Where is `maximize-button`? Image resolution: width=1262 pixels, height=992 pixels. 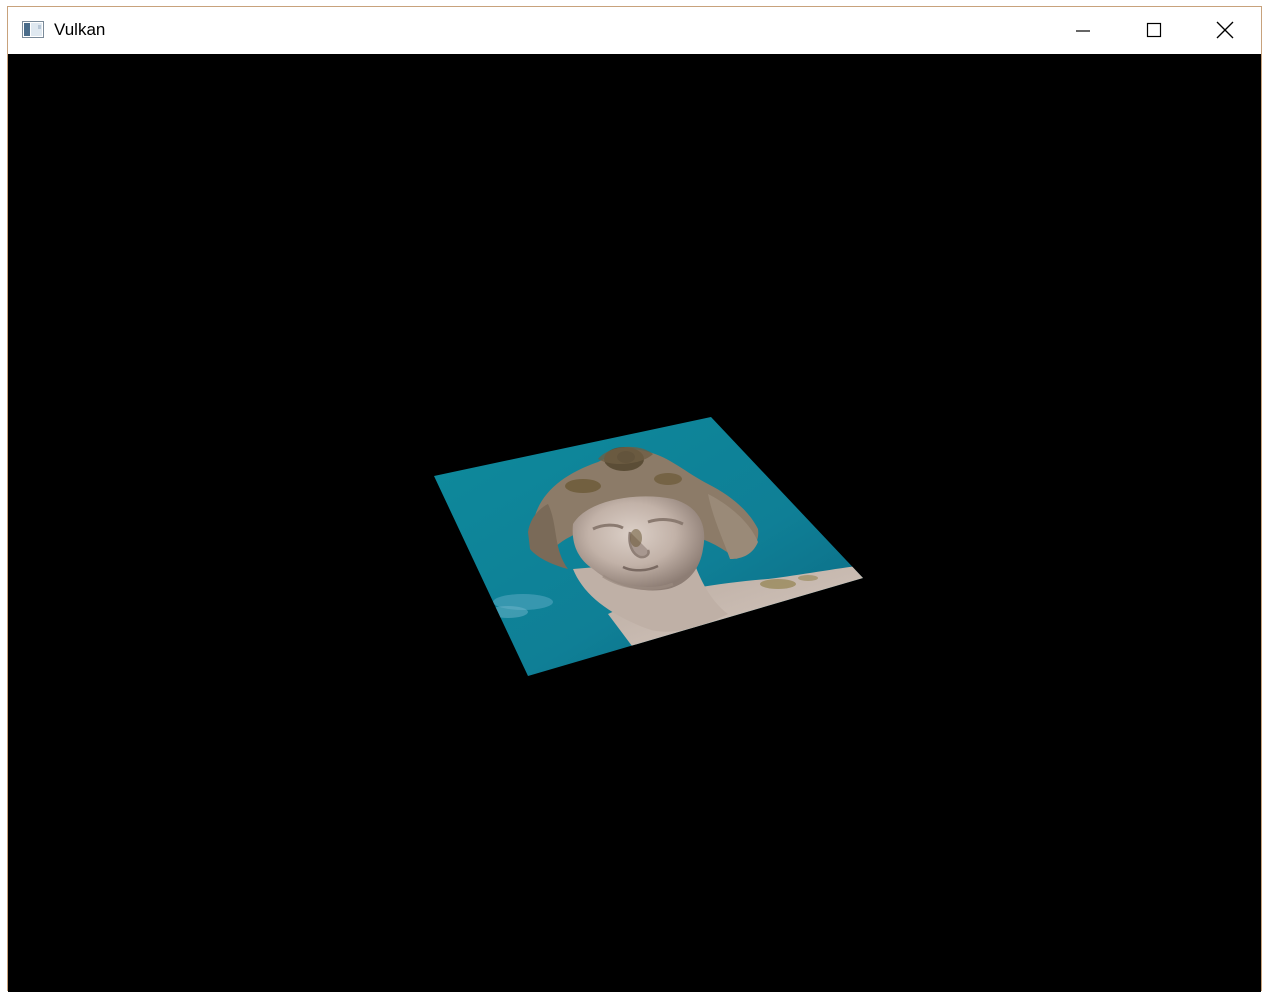 maximize-button is located at coordinates (1154, 30).